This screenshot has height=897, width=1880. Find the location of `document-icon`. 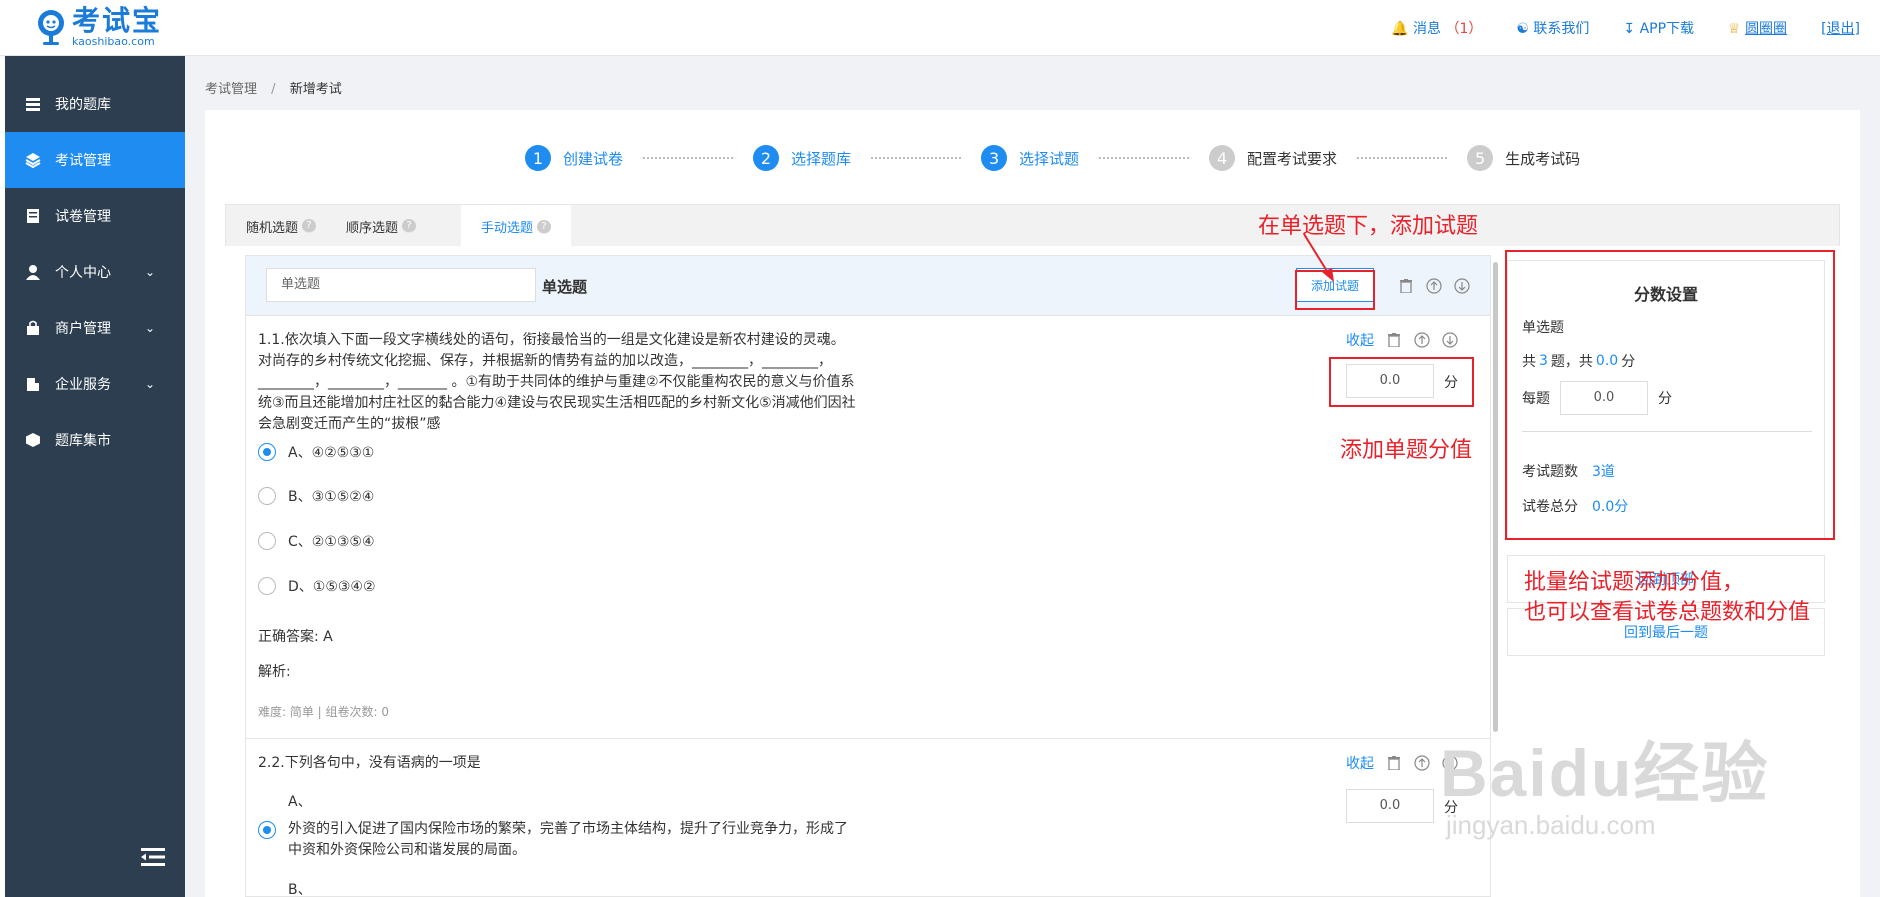

document-icon is located at coordinates (33, 216).